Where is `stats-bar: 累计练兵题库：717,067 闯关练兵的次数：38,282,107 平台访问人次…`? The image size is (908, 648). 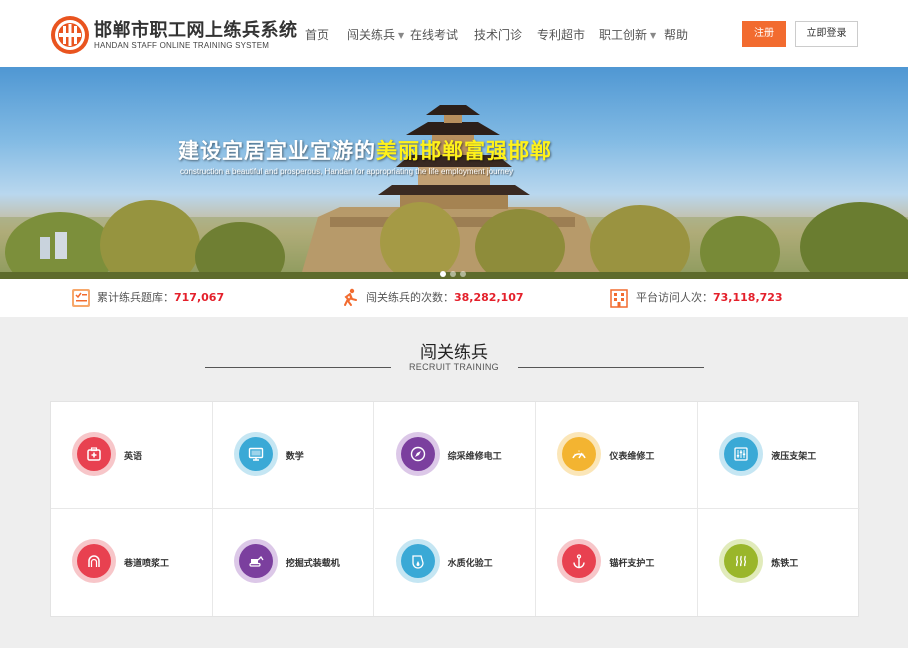 stats-bar: 累计练兵题库：717,067 闯关练兵的次数：38,282,107 平台访问人次… is located at coordinates (454, 298).